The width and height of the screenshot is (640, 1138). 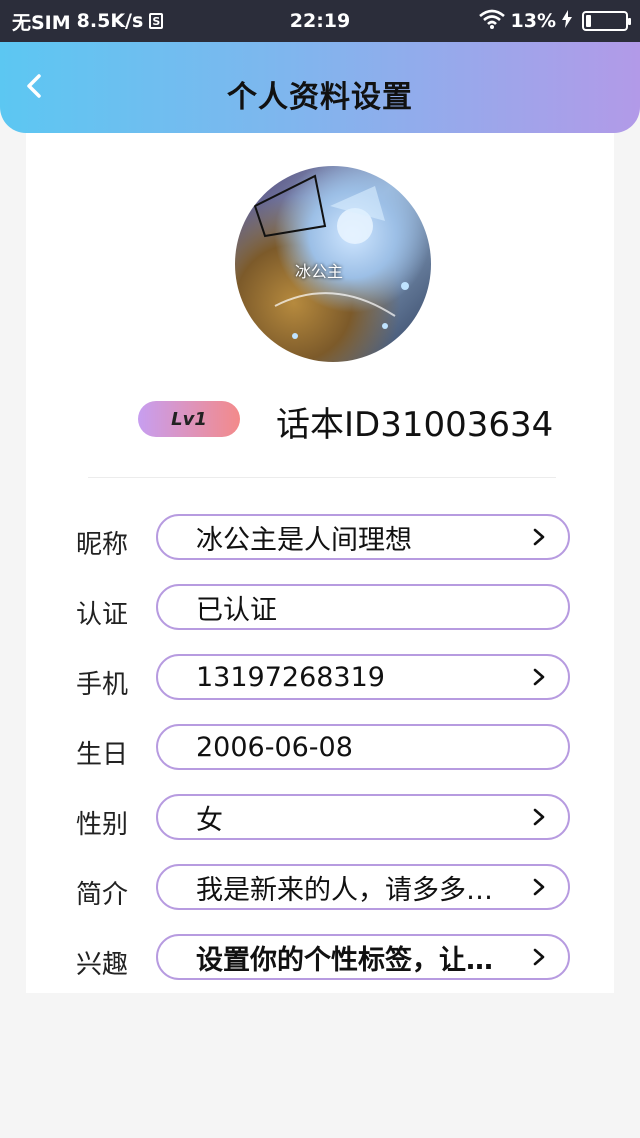 What do you see at coordinates (290, 677) in the screenshot?
I see `phone-value: 13197268319` at bounding box center [290, 677].